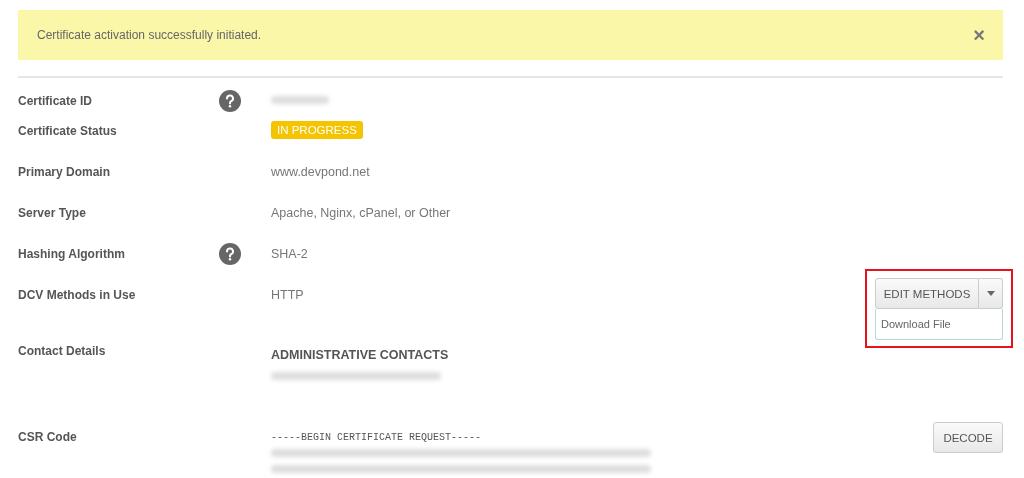  What do you see at coordinates (65, 171) in the screenshot?
I see `field-label: Primary Domain` at bounding box center [65, 171].